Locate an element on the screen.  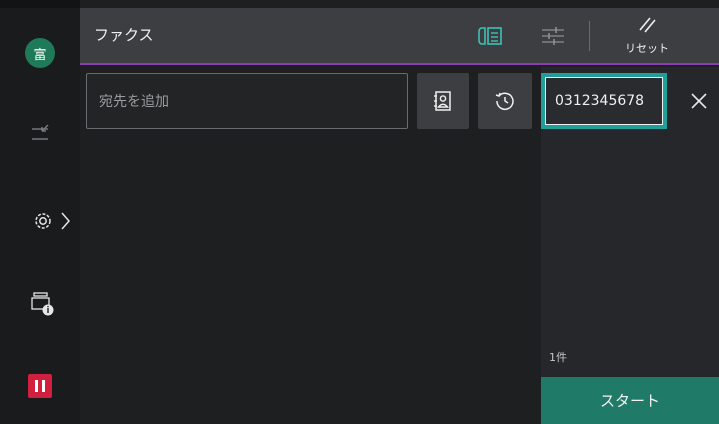
swap-icon is located at coordinates (41, 133).